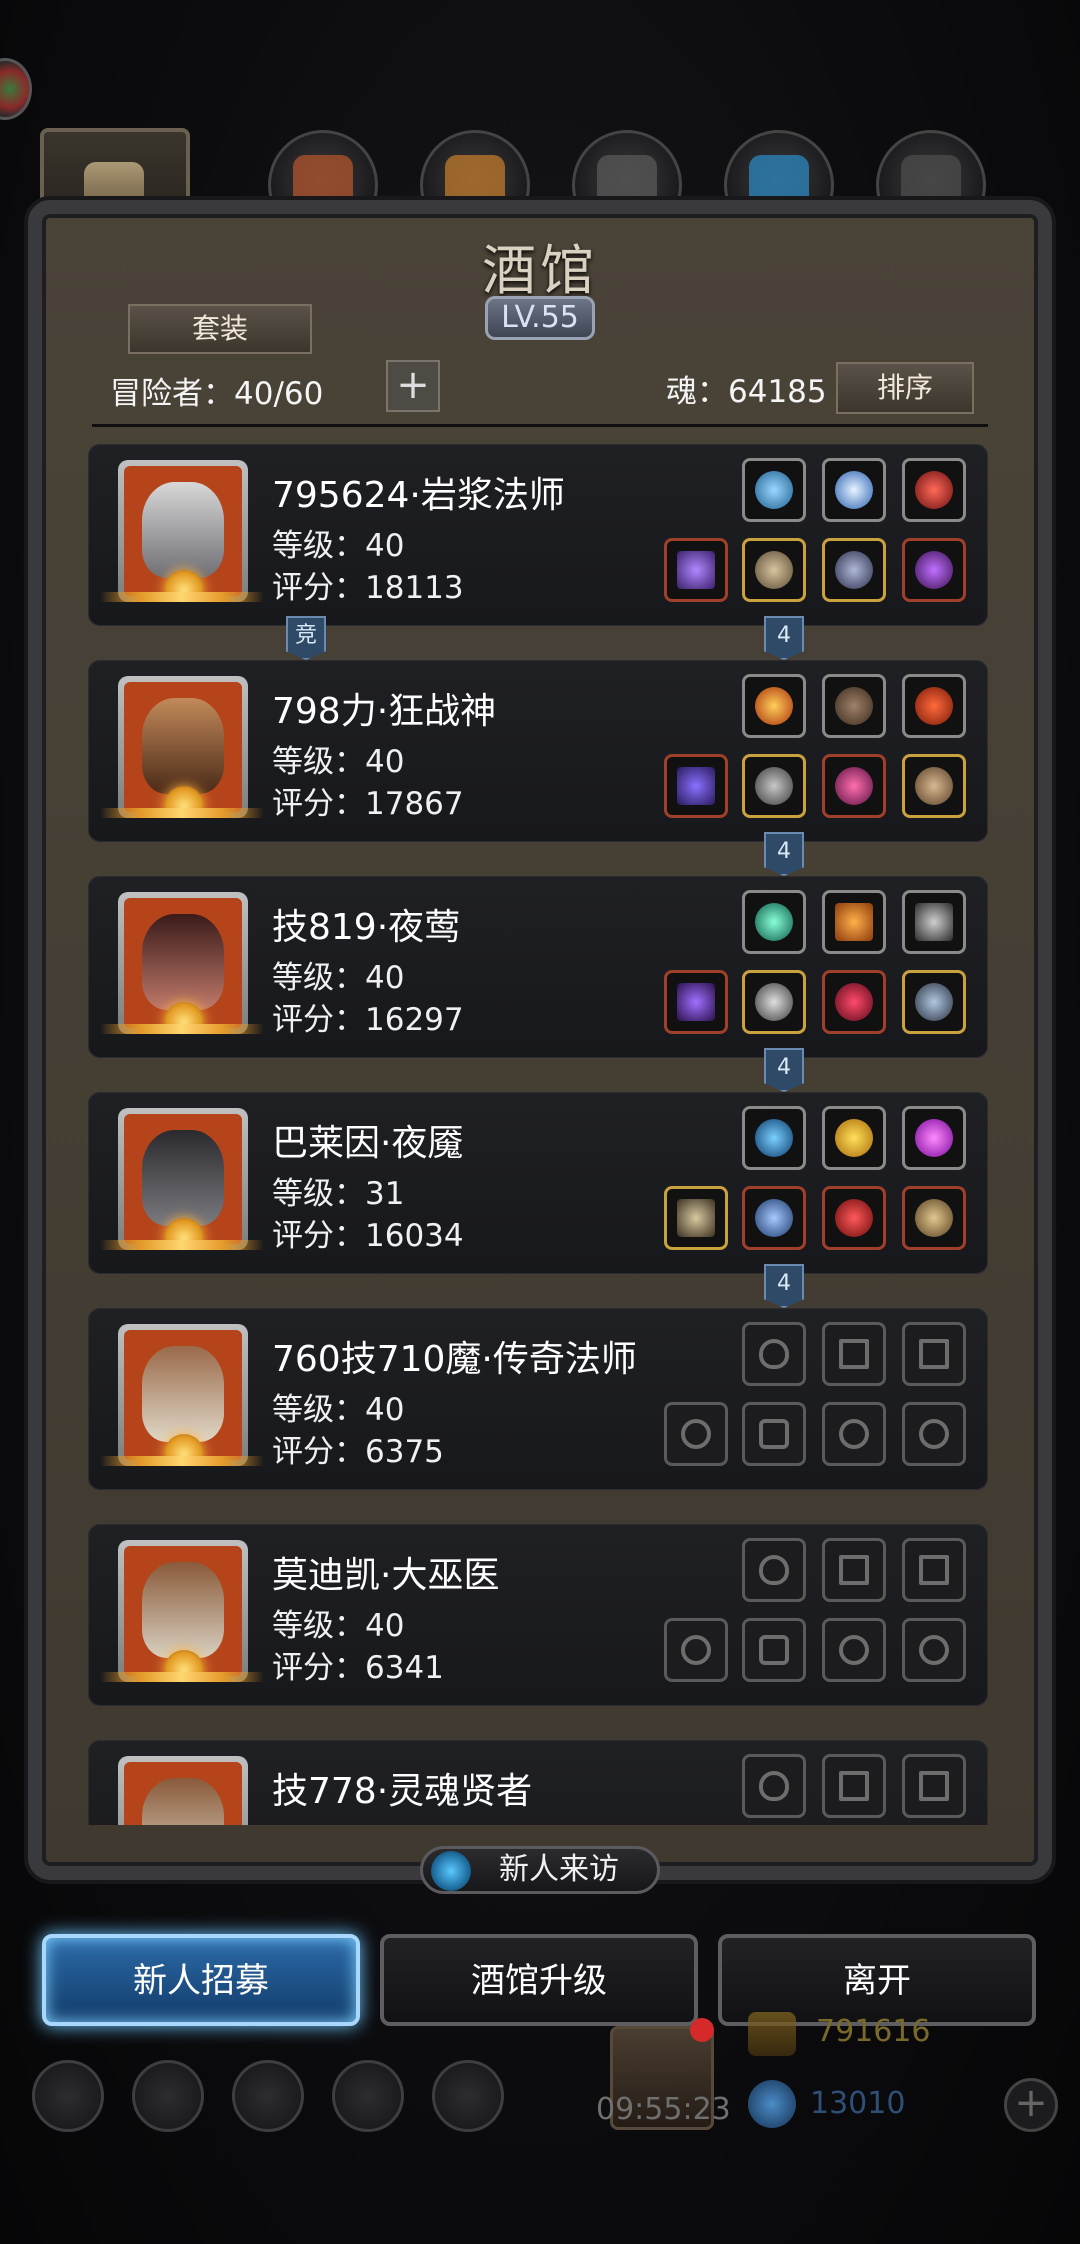  I want to click on hero-score: 评分：16034, so click(368, 1236).